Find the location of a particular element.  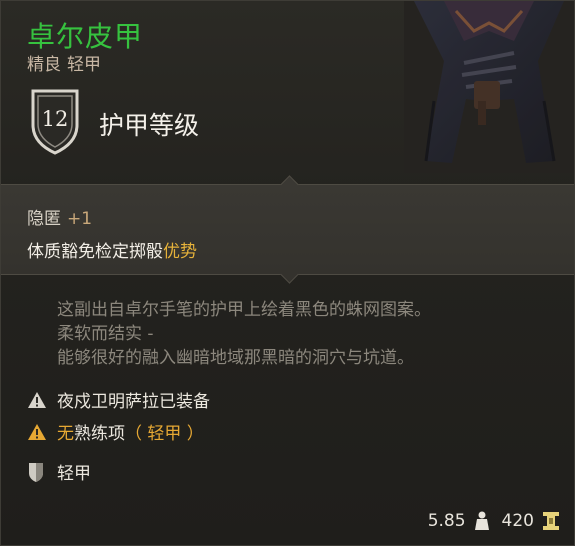

proficiency-label: 熟练项 is located at coordinates (99, 431).